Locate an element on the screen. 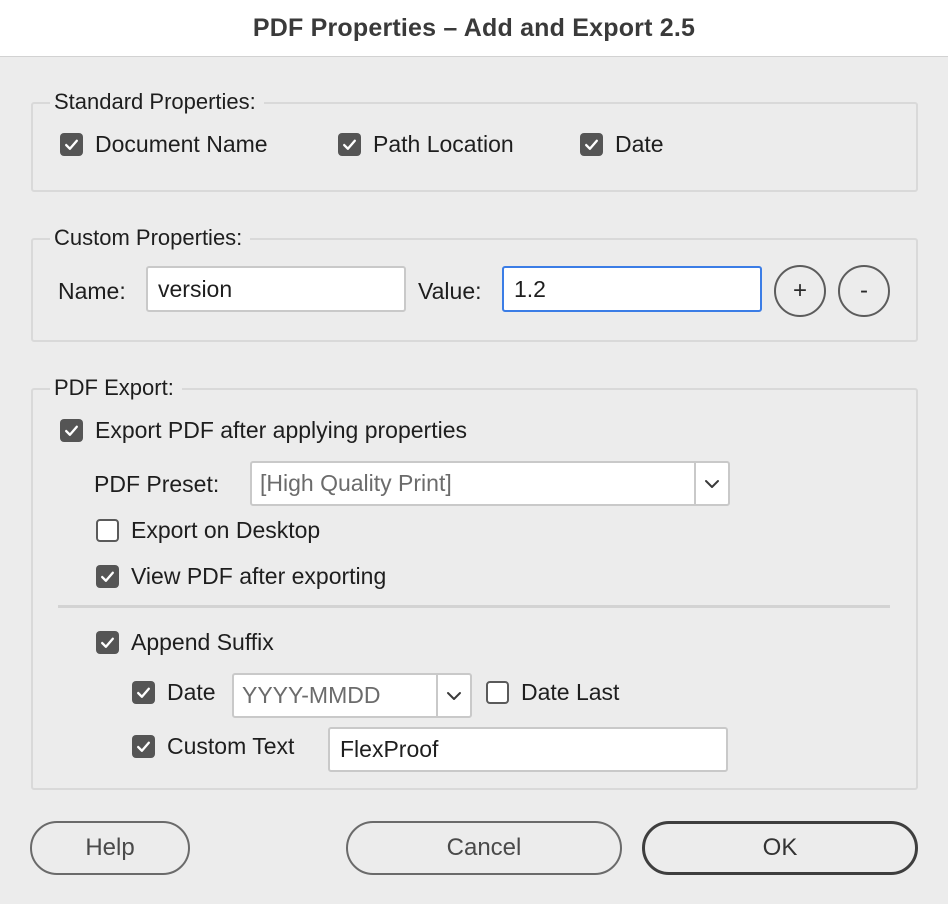  suffix-date-checkbox-row: Date is located at coordinates (174, 692).